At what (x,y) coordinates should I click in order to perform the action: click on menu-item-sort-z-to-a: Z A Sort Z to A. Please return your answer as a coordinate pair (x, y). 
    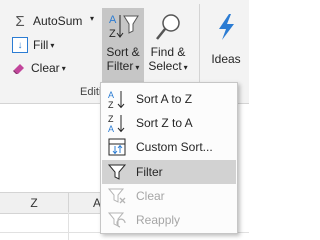
    Looking at the image, I should click on (169, 123).